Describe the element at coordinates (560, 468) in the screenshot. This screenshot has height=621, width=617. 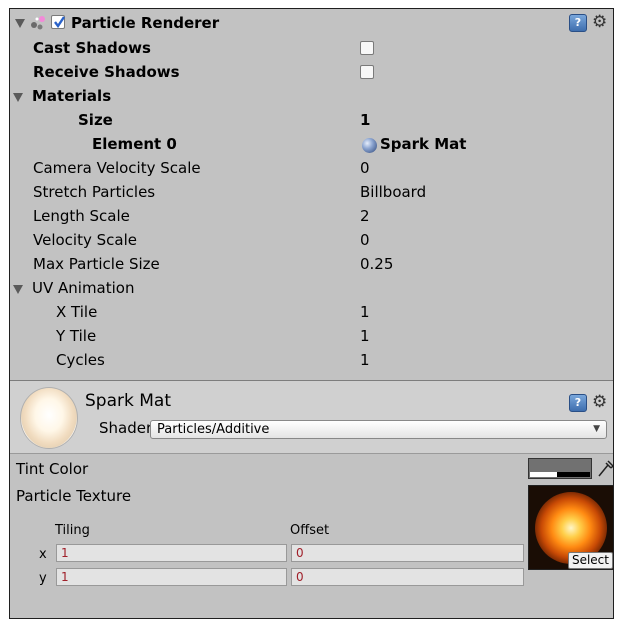
I see `tint-color-swatch` at that location.